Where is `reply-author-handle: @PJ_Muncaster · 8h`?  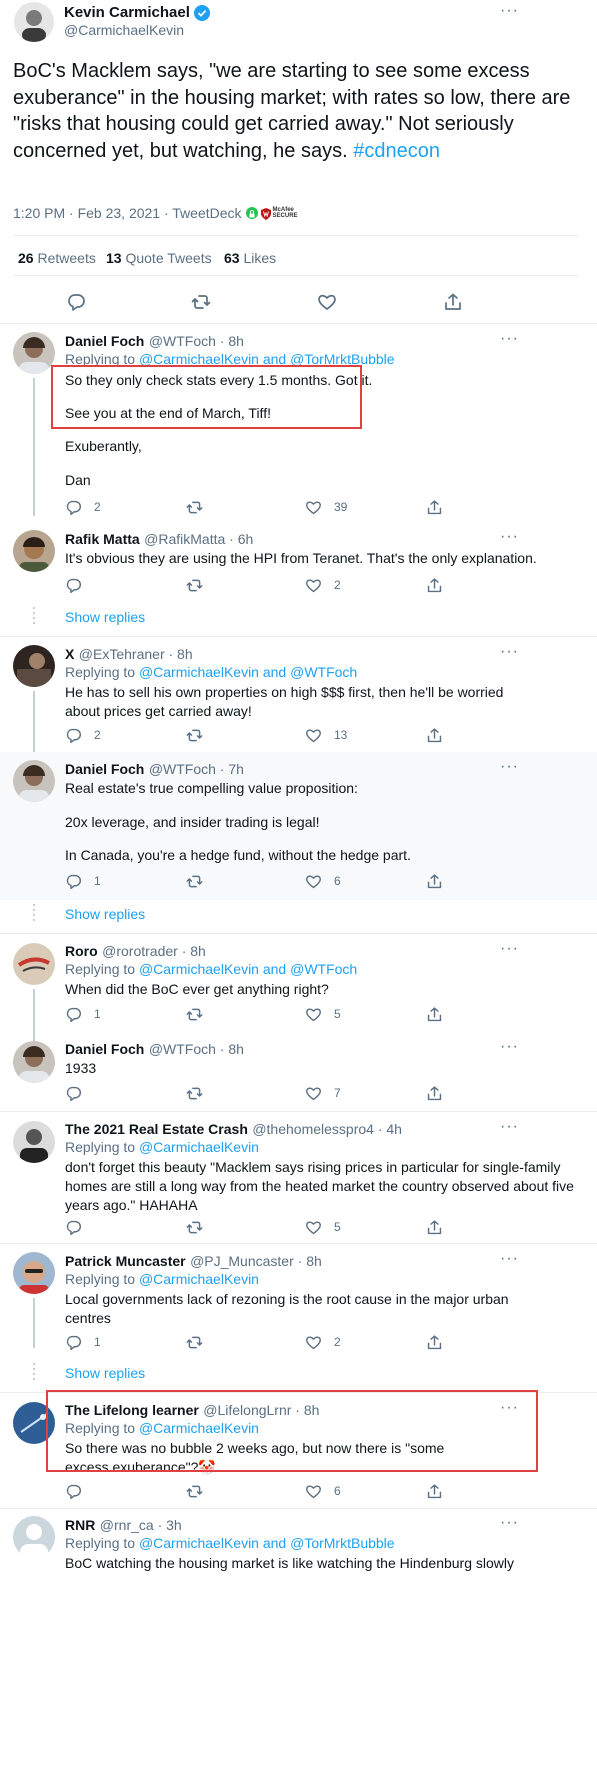
reply-author-handle: @PJ_Muncaster · 8h is located at coordinates (256, 1261).